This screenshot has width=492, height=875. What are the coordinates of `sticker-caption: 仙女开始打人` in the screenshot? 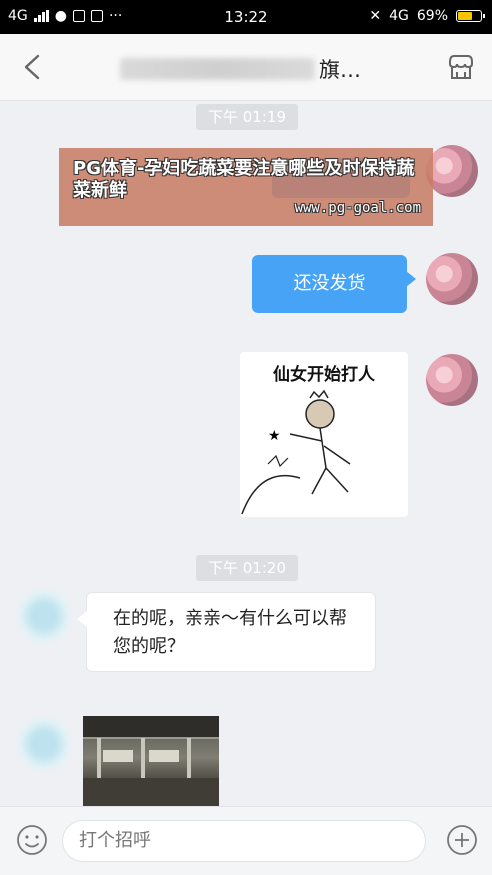 It's located at (324, 375).